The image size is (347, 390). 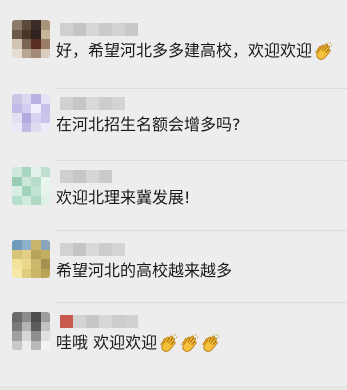 I want to click on comment-text-row: 欢迎北理来冀发展!, so click(x=123, y=198).